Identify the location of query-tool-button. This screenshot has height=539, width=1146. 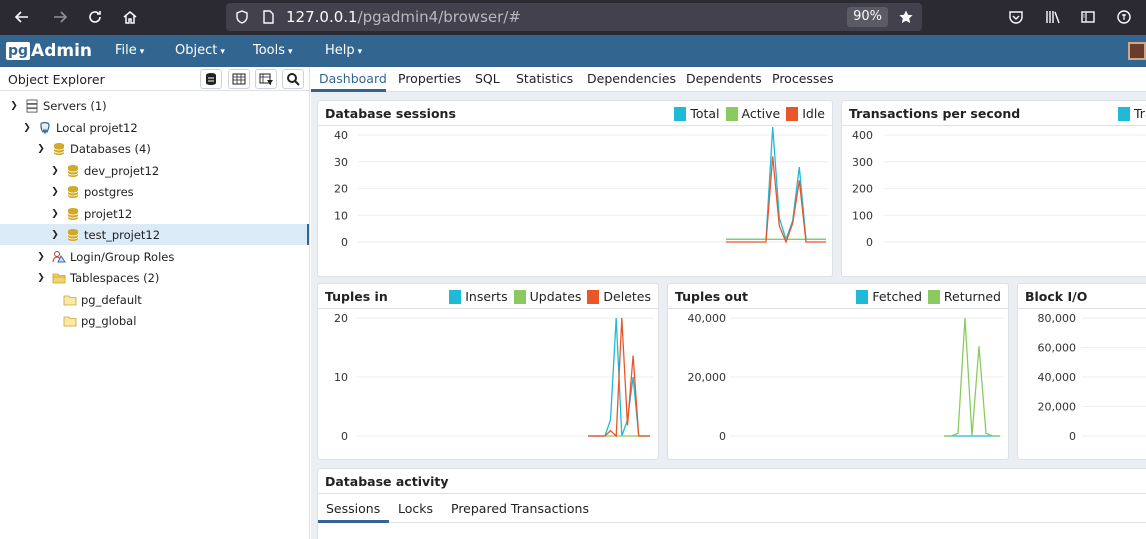
(211, 79).